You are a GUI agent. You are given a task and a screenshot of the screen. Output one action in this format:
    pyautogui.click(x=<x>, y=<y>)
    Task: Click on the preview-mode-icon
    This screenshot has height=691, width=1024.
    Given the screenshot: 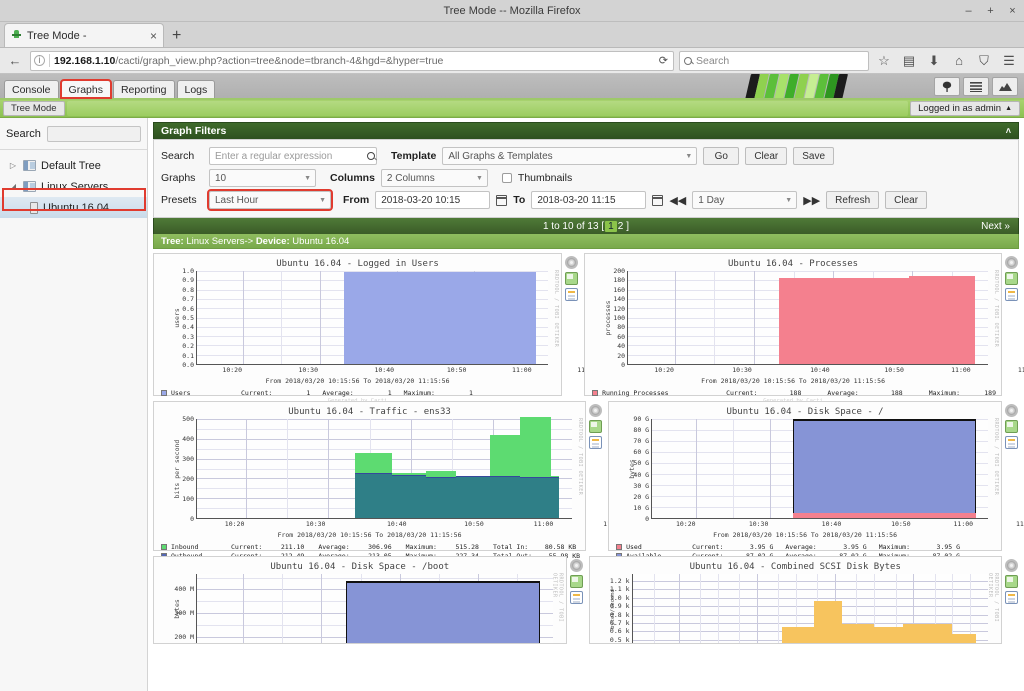 What is the action you would take?
    pyautogui.click(x=1005, y=86)
    